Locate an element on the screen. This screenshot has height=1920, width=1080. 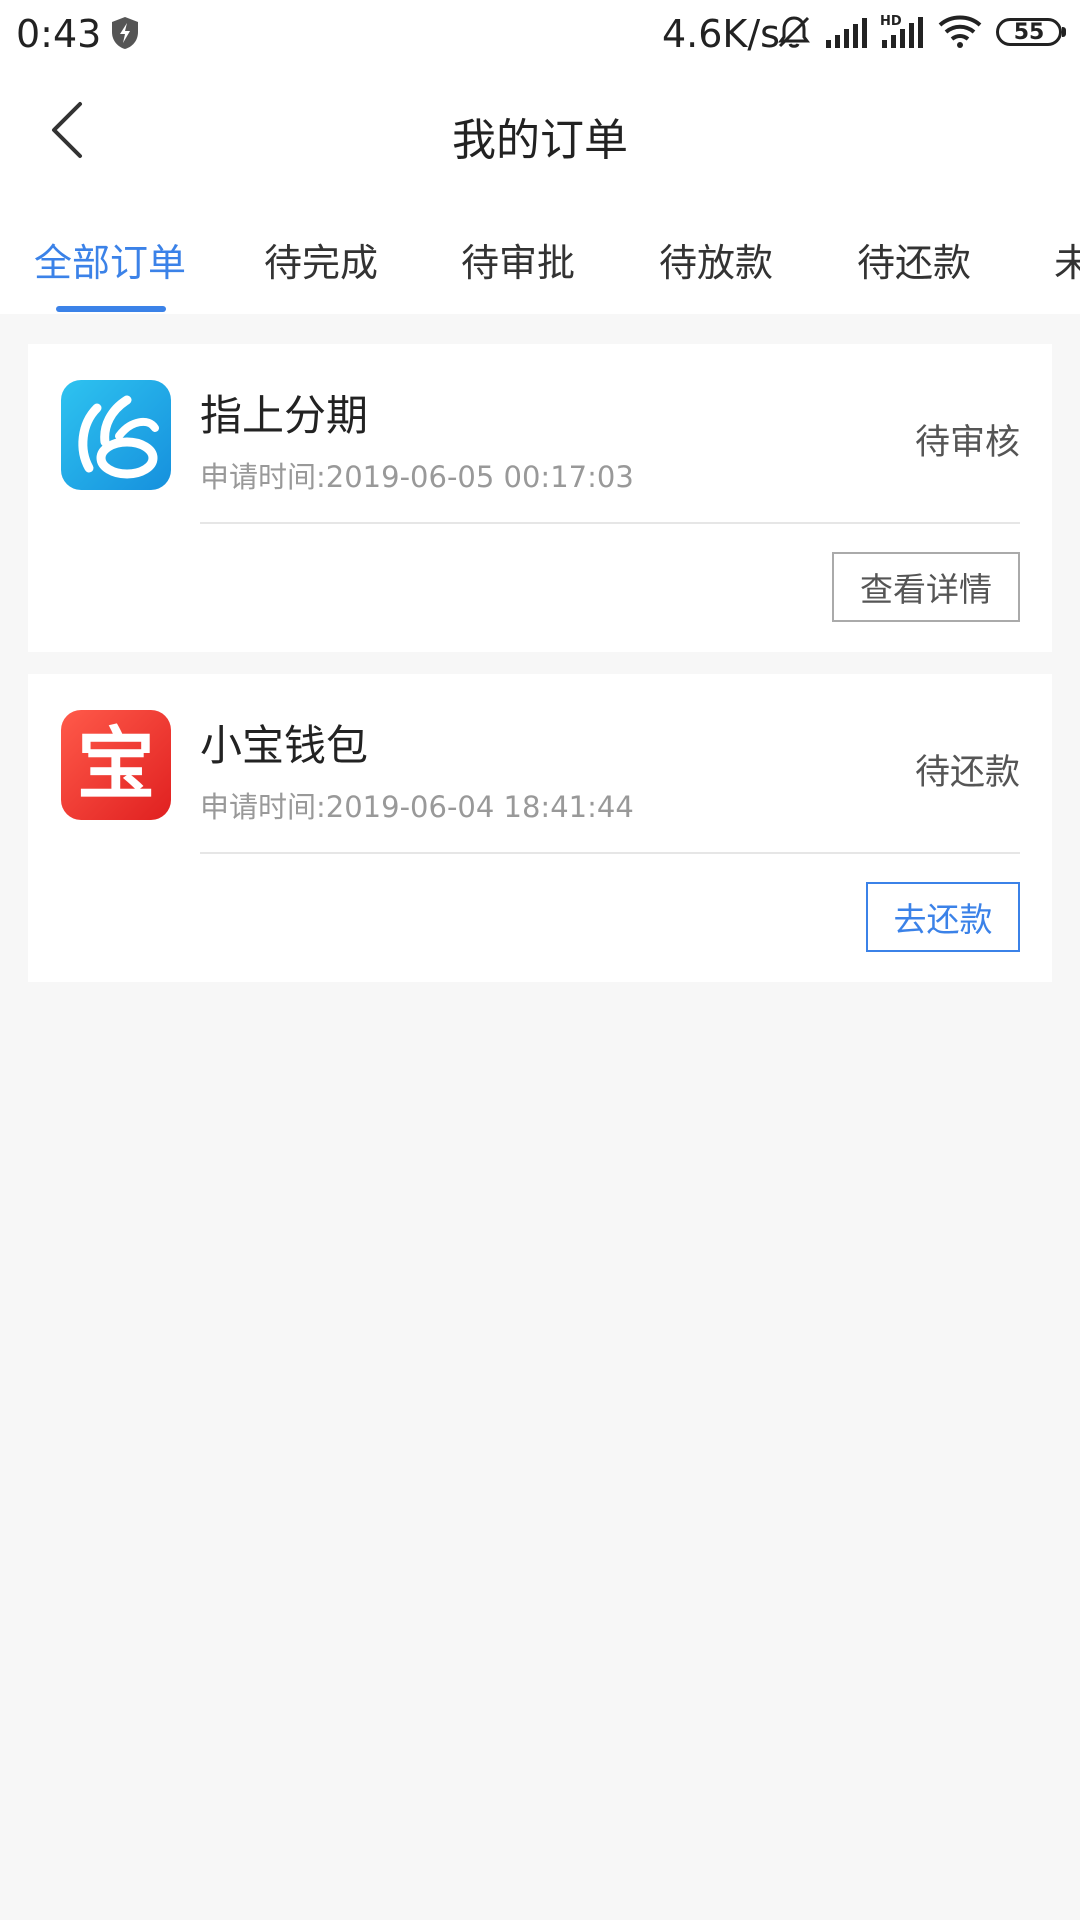
xiaobao-app-icon: 宝 is located at coordinates (116, 765).